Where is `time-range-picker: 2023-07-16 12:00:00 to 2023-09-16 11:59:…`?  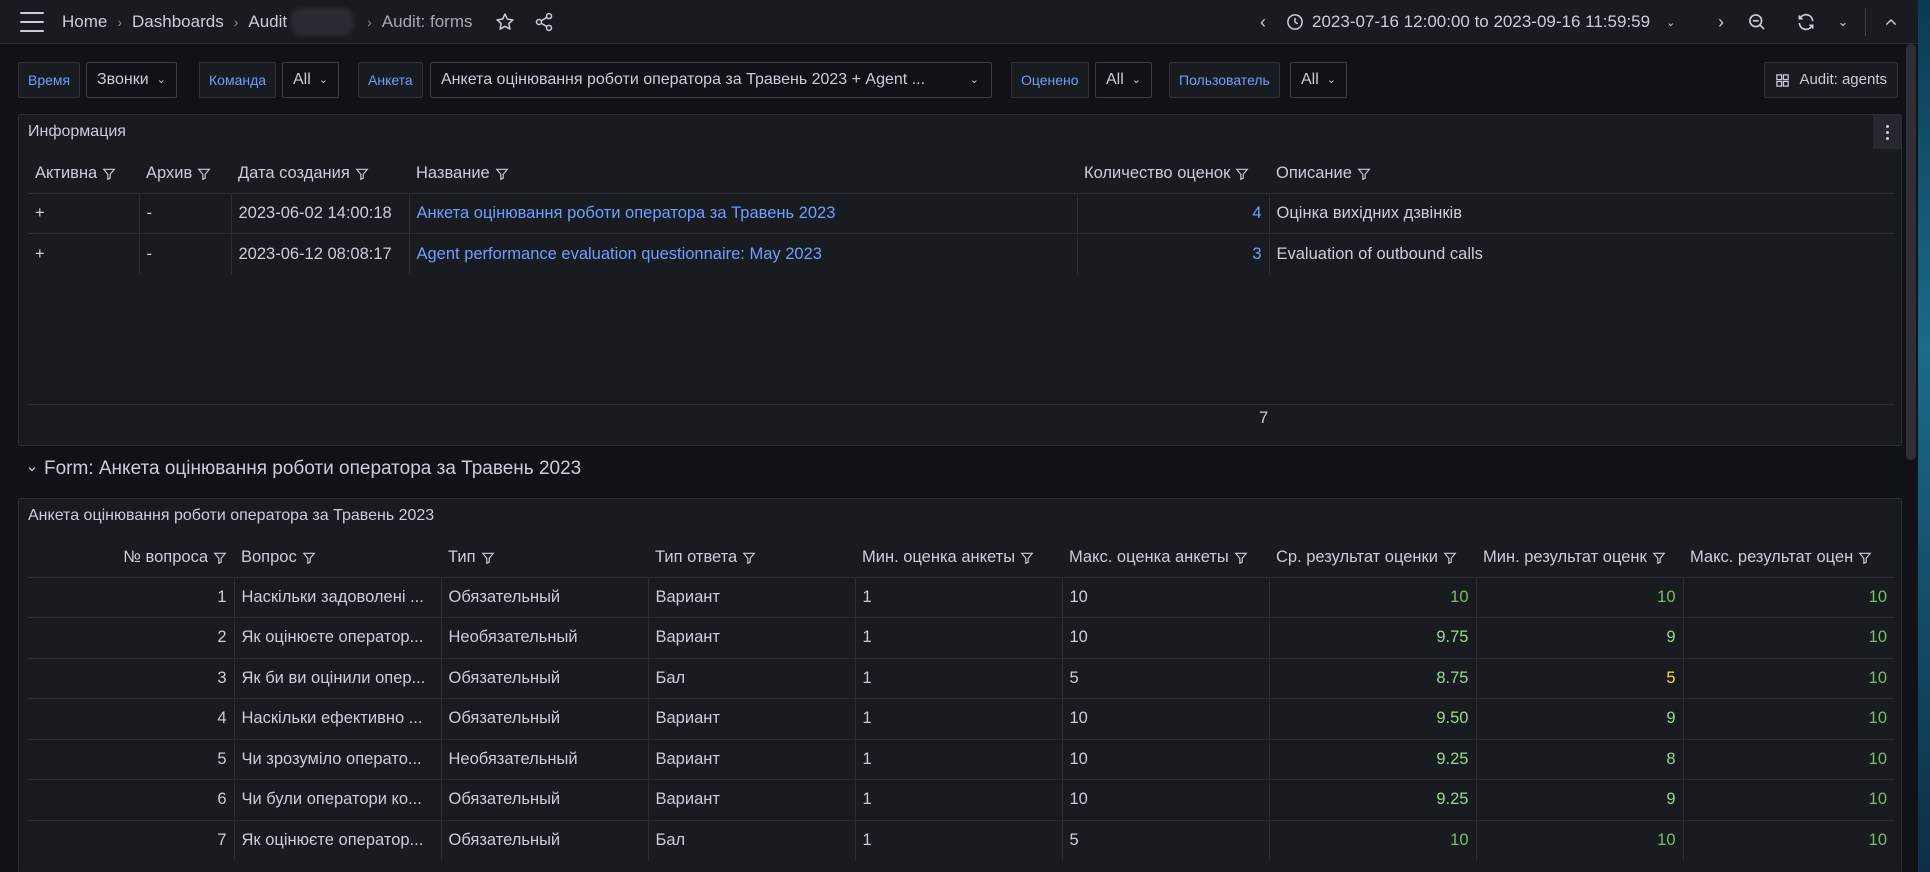
time-range-picker: 2023-07-16 12:00:00 to 2023-09-16 11:59:… is located at coordinates (1480, 22).